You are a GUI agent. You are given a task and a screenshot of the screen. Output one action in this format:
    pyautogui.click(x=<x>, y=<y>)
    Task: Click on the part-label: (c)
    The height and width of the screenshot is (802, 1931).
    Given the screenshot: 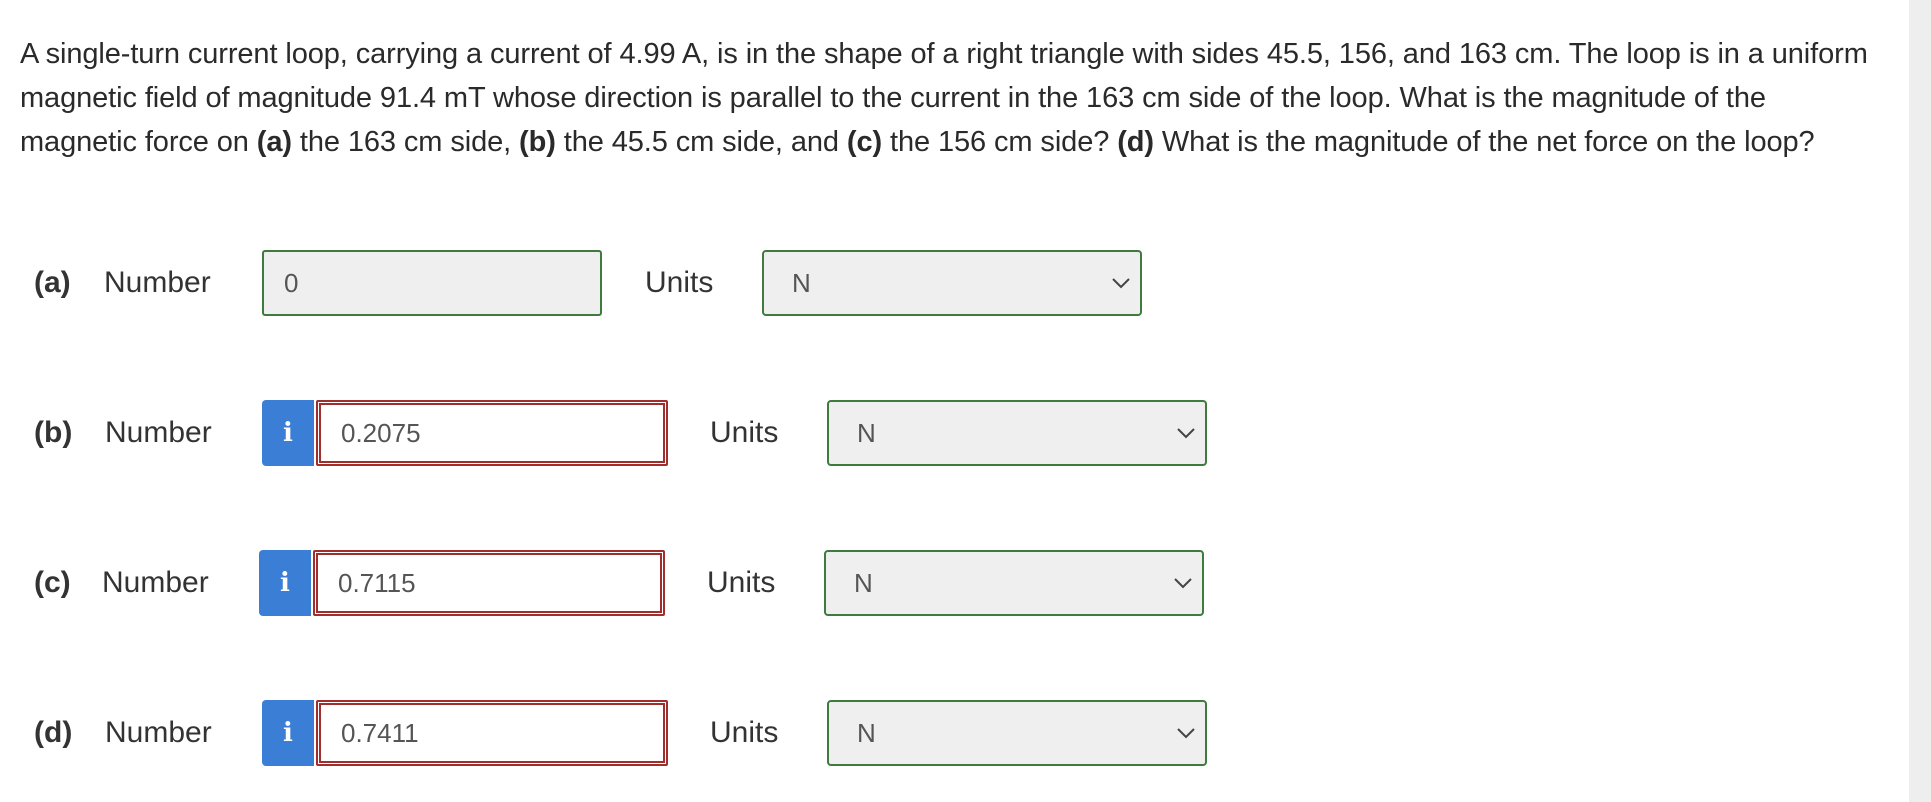 What is the action you would take?
    pyautogui.click(x=52, y=582)
    